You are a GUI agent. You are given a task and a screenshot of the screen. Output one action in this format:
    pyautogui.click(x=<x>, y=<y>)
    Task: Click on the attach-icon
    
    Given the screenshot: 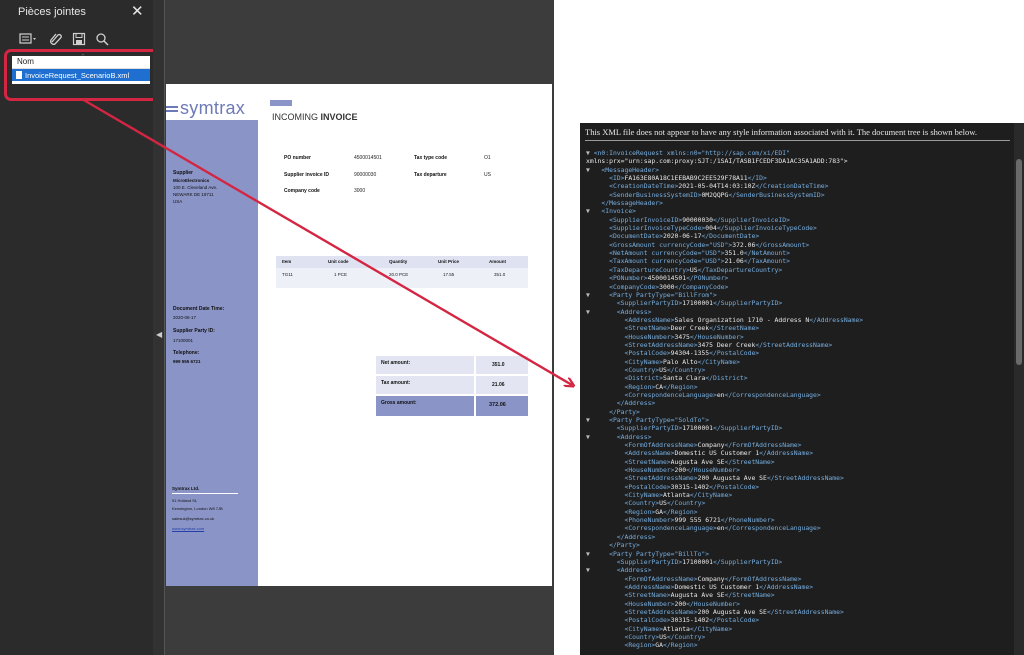 What is the action you would take?
    pyautogui.click(x=55, y=39)
    